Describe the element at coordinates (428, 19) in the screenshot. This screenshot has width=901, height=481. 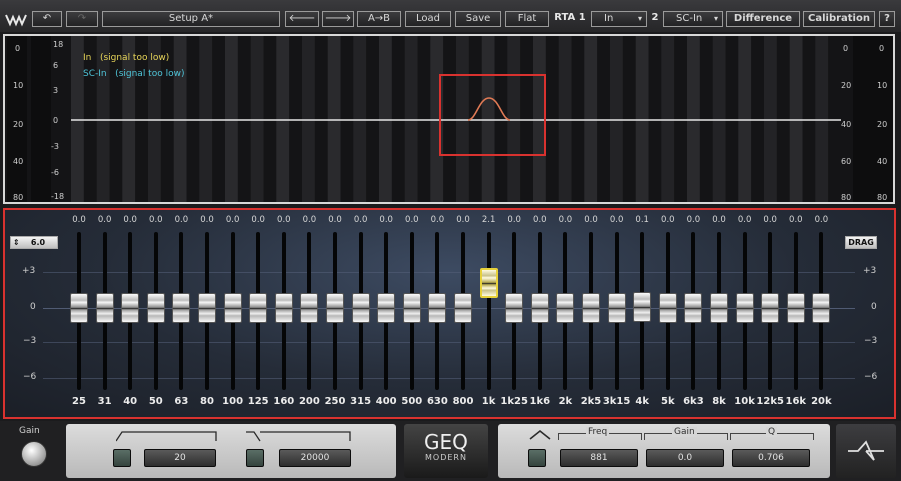
I see `load-button: Load` at that location.